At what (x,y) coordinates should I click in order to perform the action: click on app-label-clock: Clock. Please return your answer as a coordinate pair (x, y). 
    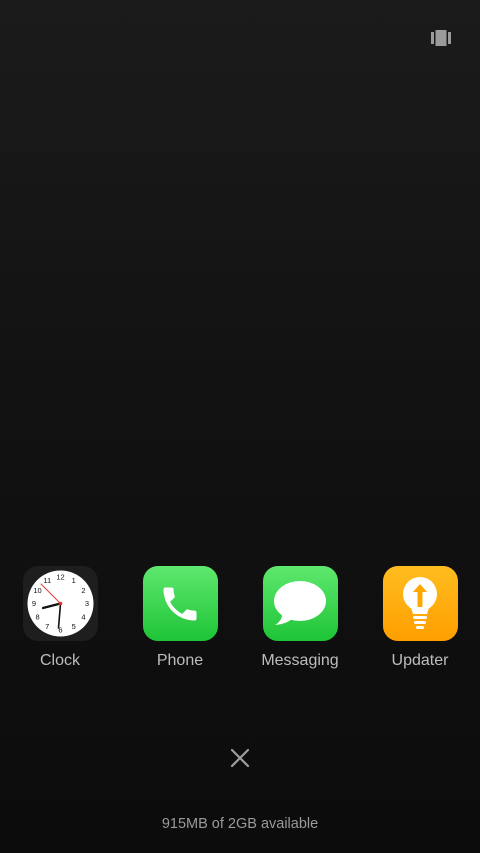
    Looking at the image, I should click on (59, 660).